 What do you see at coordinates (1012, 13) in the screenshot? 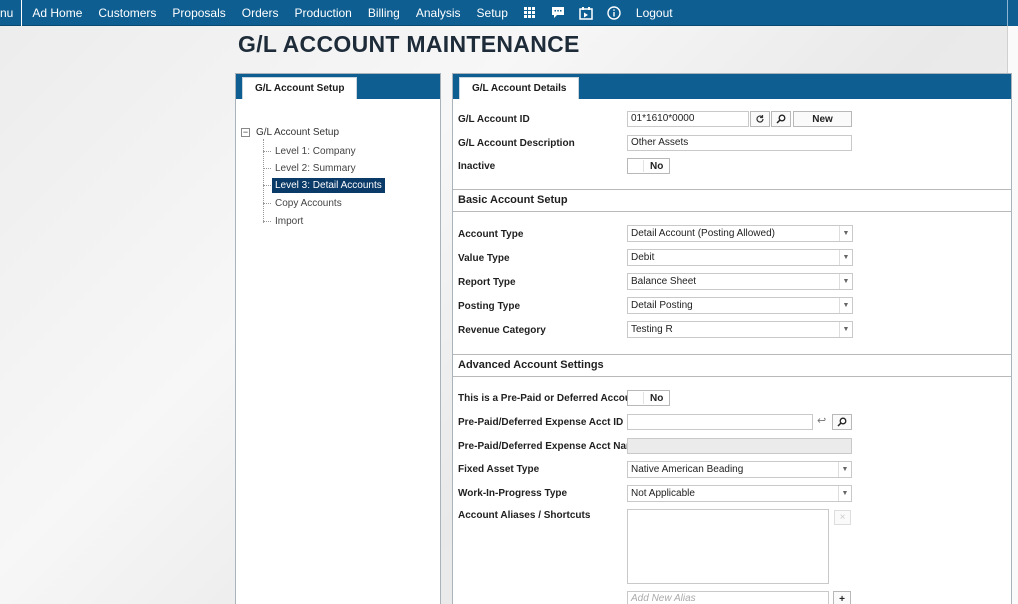
I see `nav-right-edge` at bounding box center [1012, 13].